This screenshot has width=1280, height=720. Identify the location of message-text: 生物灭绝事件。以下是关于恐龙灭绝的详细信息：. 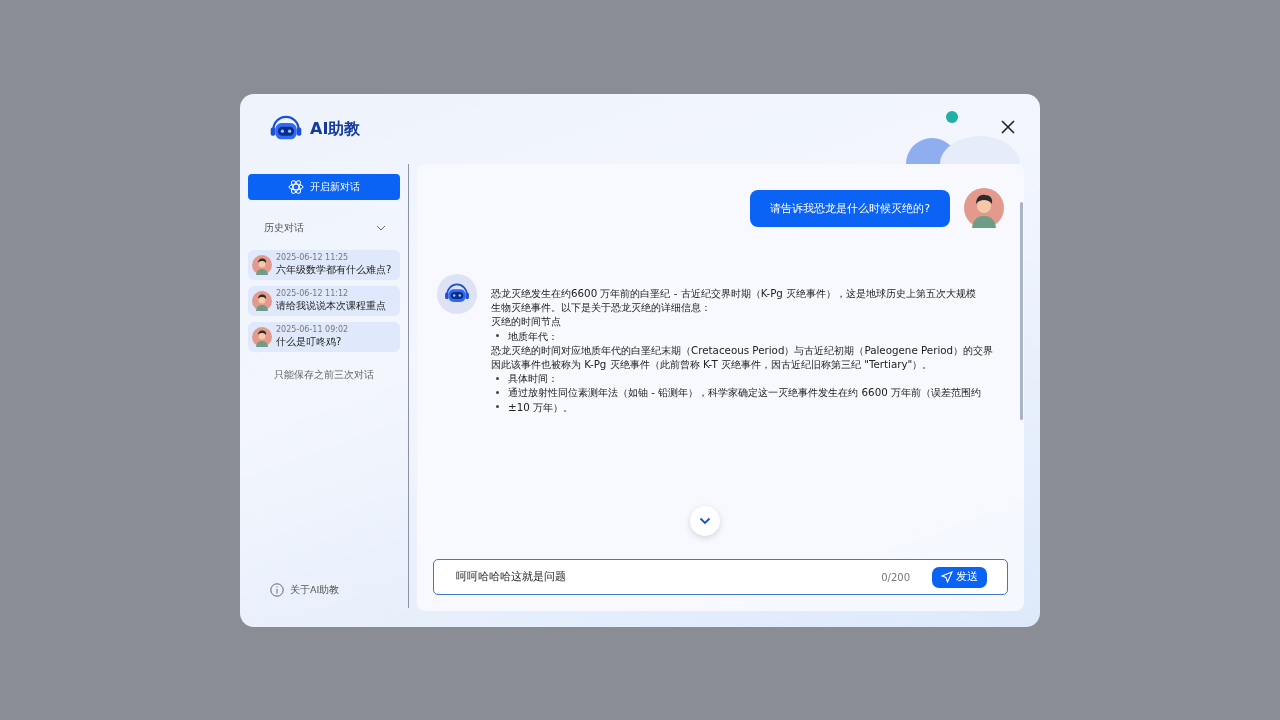
(601, 307).